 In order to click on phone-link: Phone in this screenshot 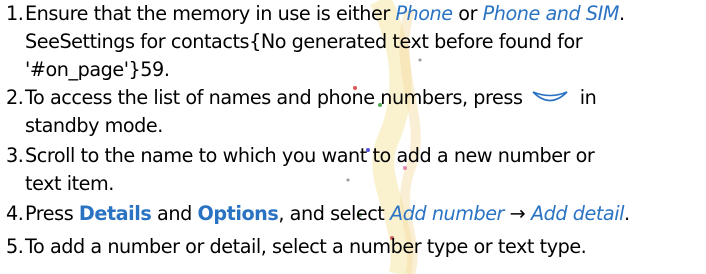, I will do `click(424, 13)`.